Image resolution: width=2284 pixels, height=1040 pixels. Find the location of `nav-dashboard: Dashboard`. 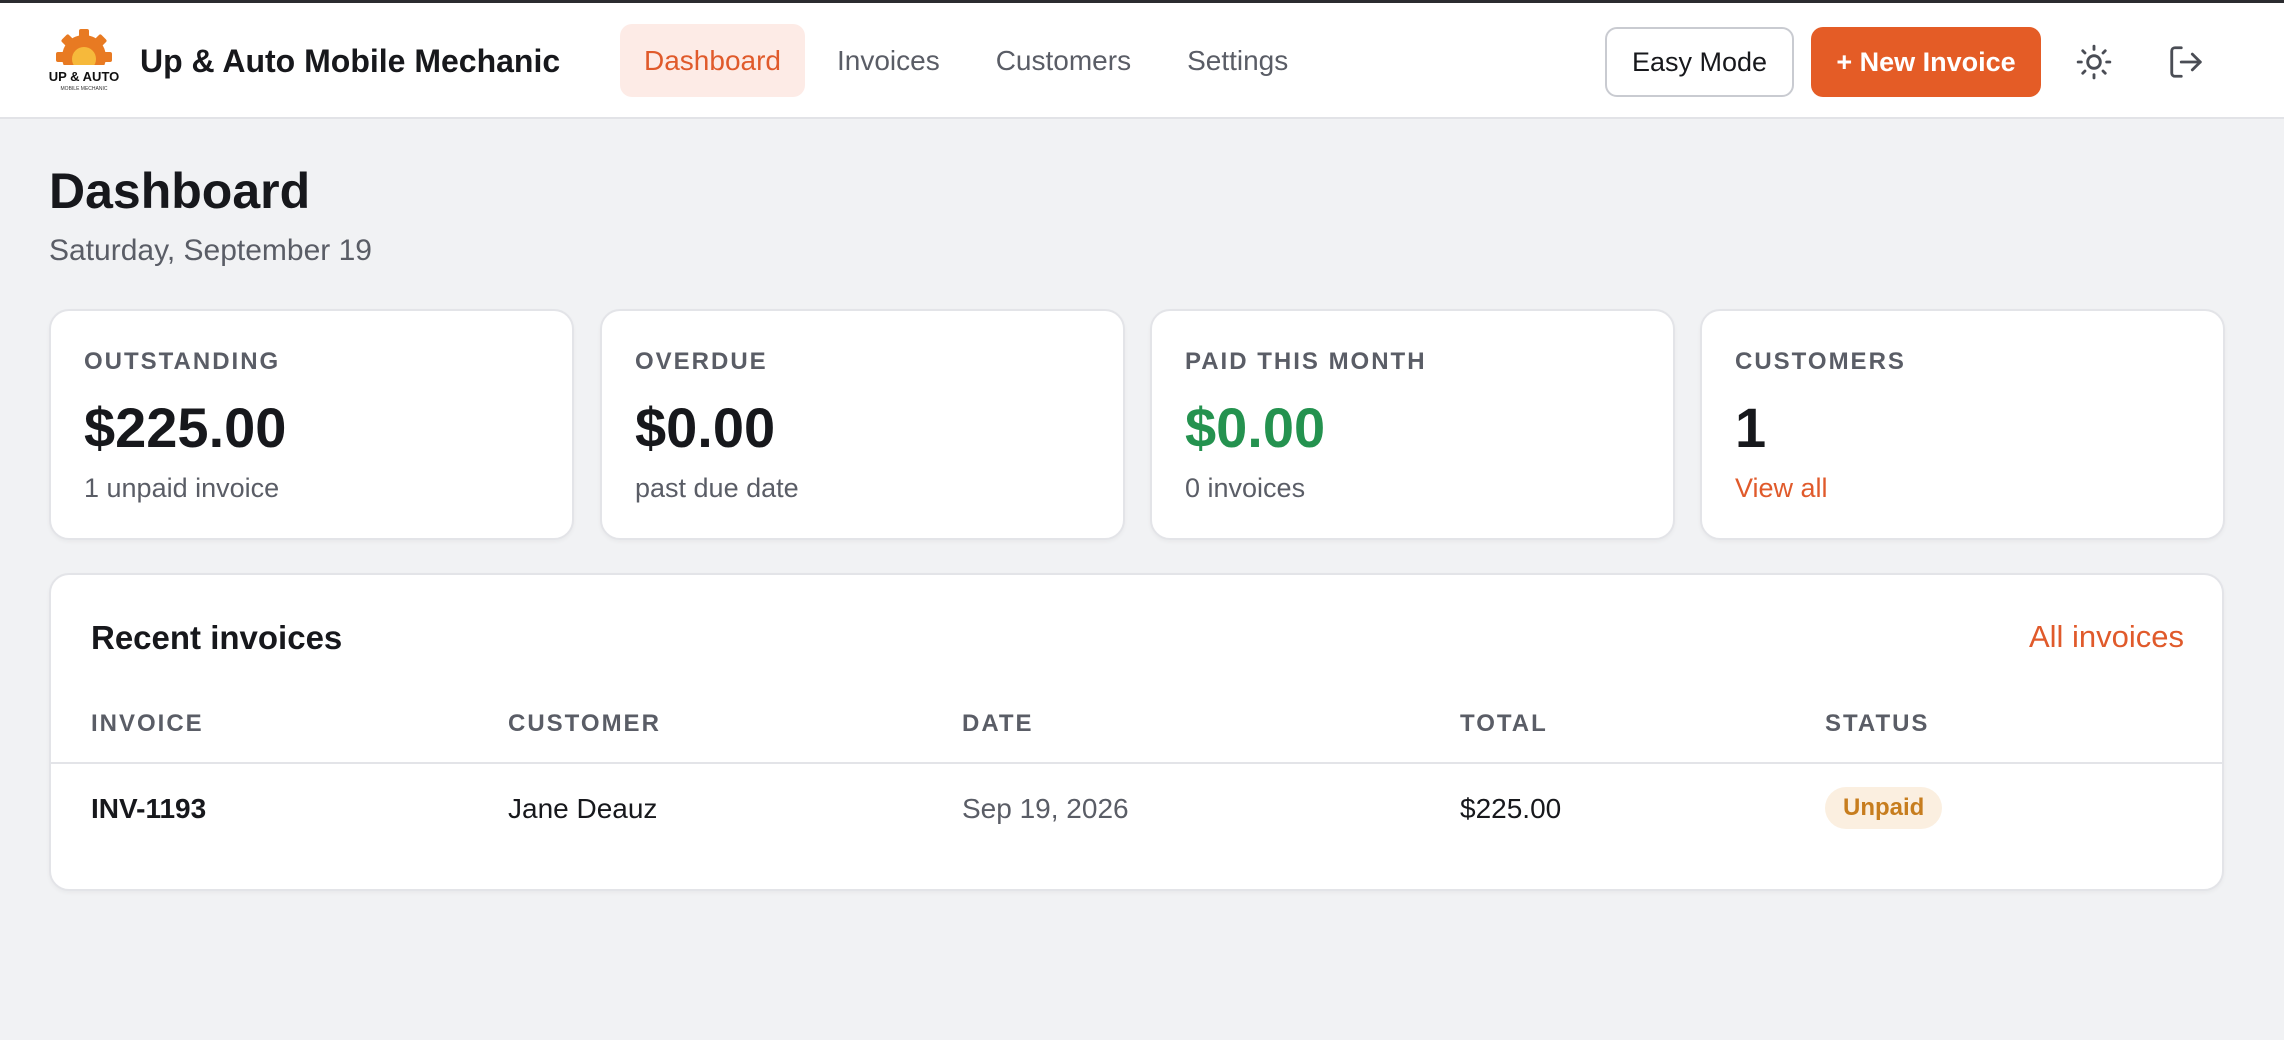

nav-dashboard: Dashboard is located at coordinates (712, 60).